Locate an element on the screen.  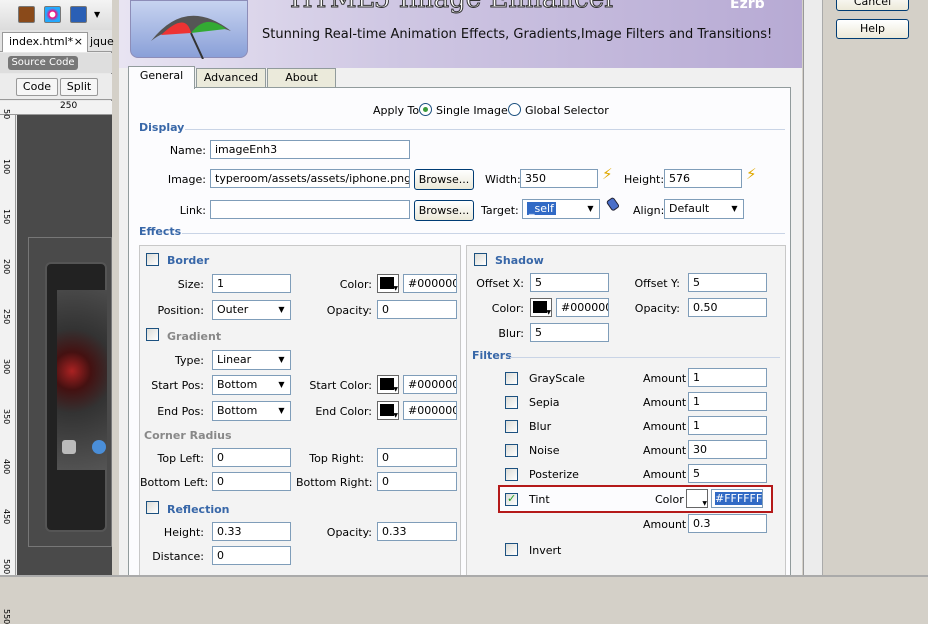
offset-x-input: 5 is located at coordinates (569, 282).